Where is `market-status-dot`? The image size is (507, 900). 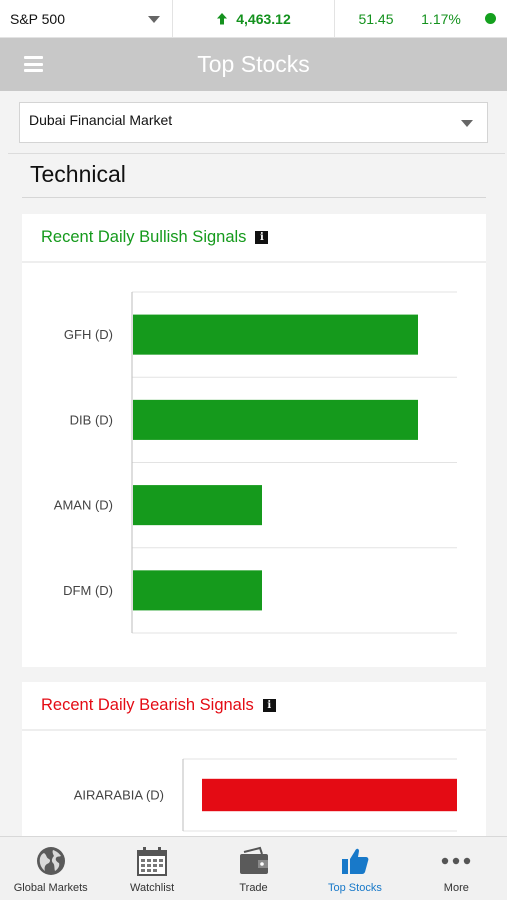 market-status-dot is located at coordinates (490, 18).